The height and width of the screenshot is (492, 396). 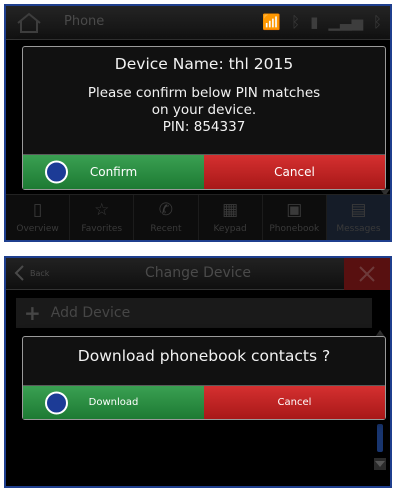 I want to click on page-title: Change Device, so click(x=198, y=273).